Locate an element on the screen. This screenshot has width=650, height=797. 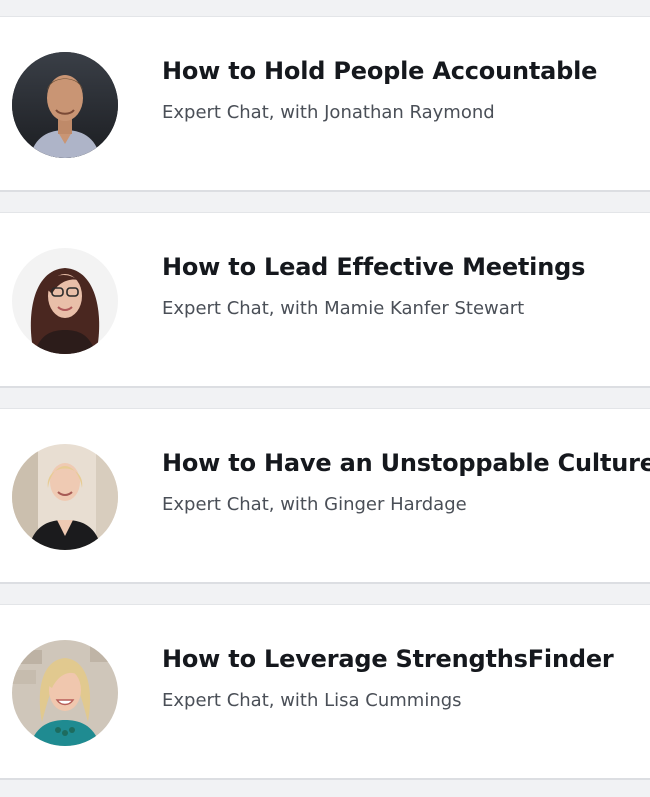
chat-subtitle: Expert Chat, with Lisa Cummings is located at coordinates (312, 700).